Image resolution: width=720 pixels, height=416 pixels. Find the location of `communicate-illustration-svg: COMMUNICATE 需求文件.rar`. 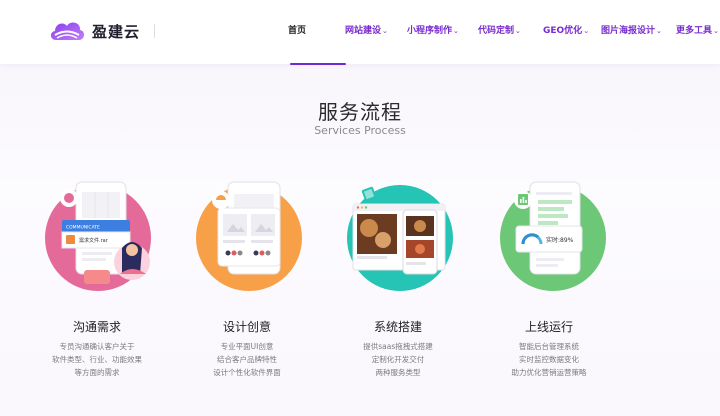

communicate-illustration-svg: COMMUNICATE 需求文件.rar is located at coordinates (98, 236).